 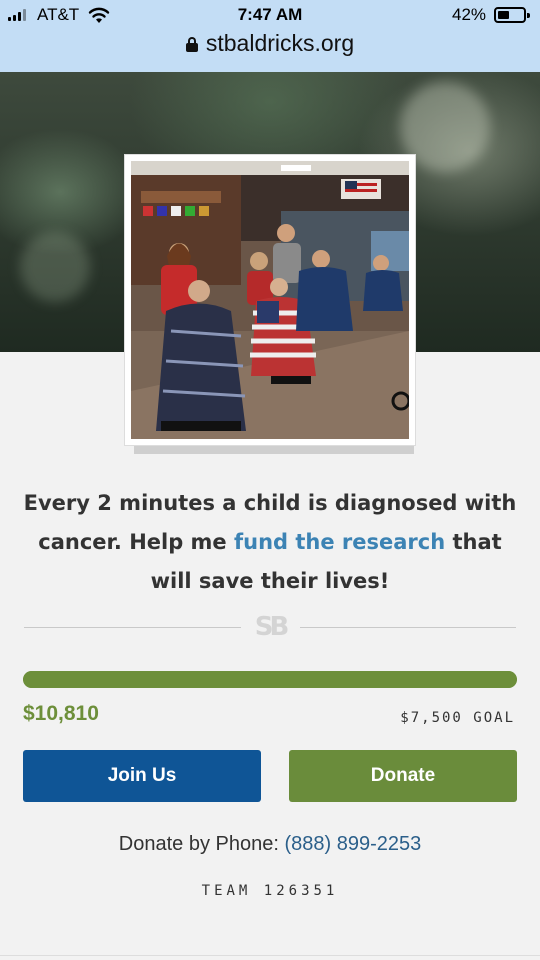 I want to click on battery-icon, so click(x=512, y=15).